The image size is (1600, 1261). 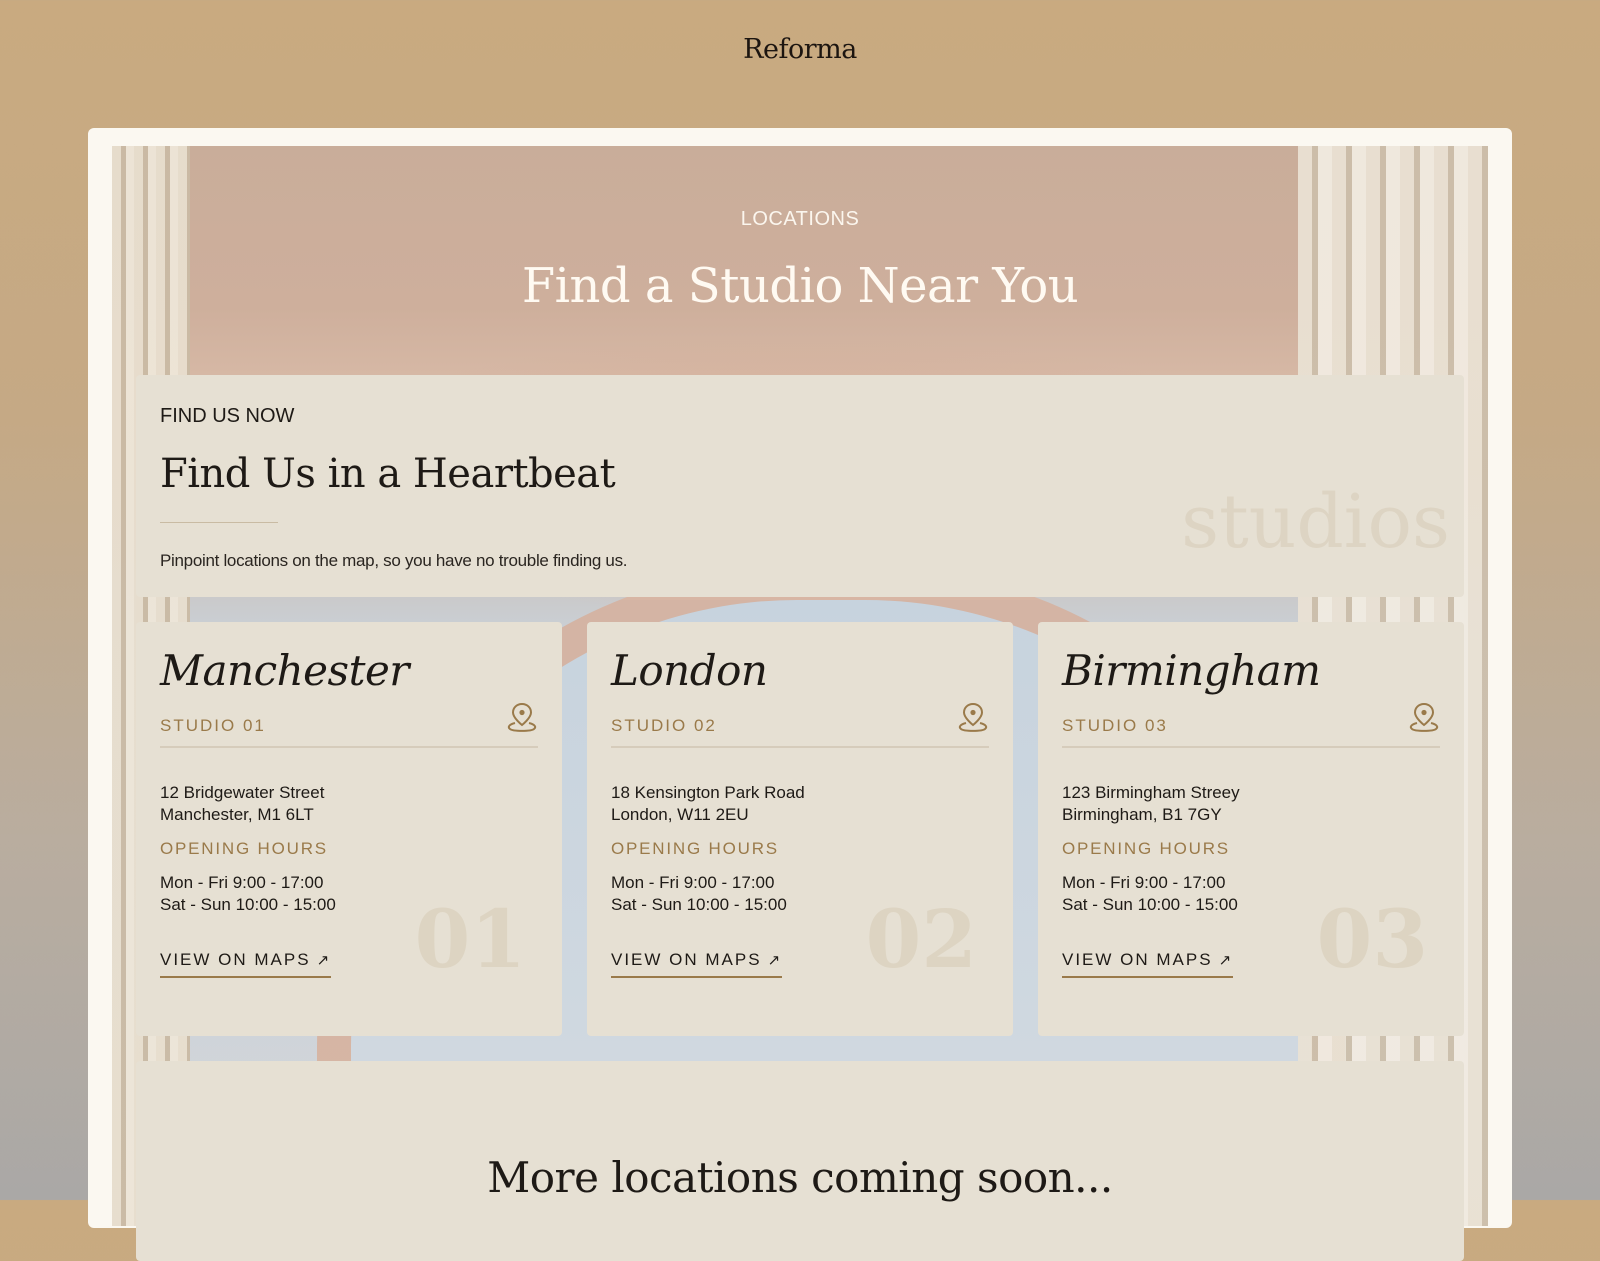 What do you see at coordinates (921, 939) in the screenshot?
I see `studio-number-watermark: 02` at bounding box center [921, 939].